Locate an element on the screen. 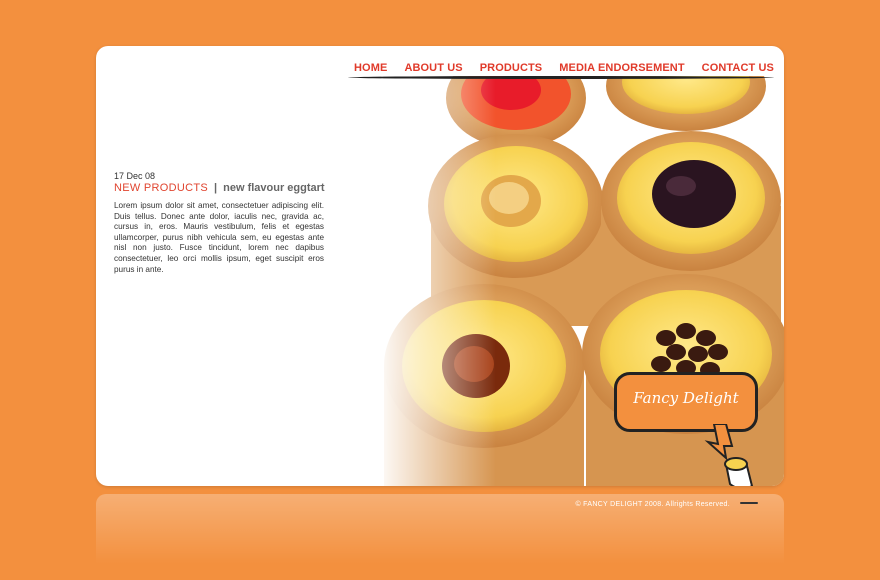  nav-home: HOME is located at coordinates (370, 68).